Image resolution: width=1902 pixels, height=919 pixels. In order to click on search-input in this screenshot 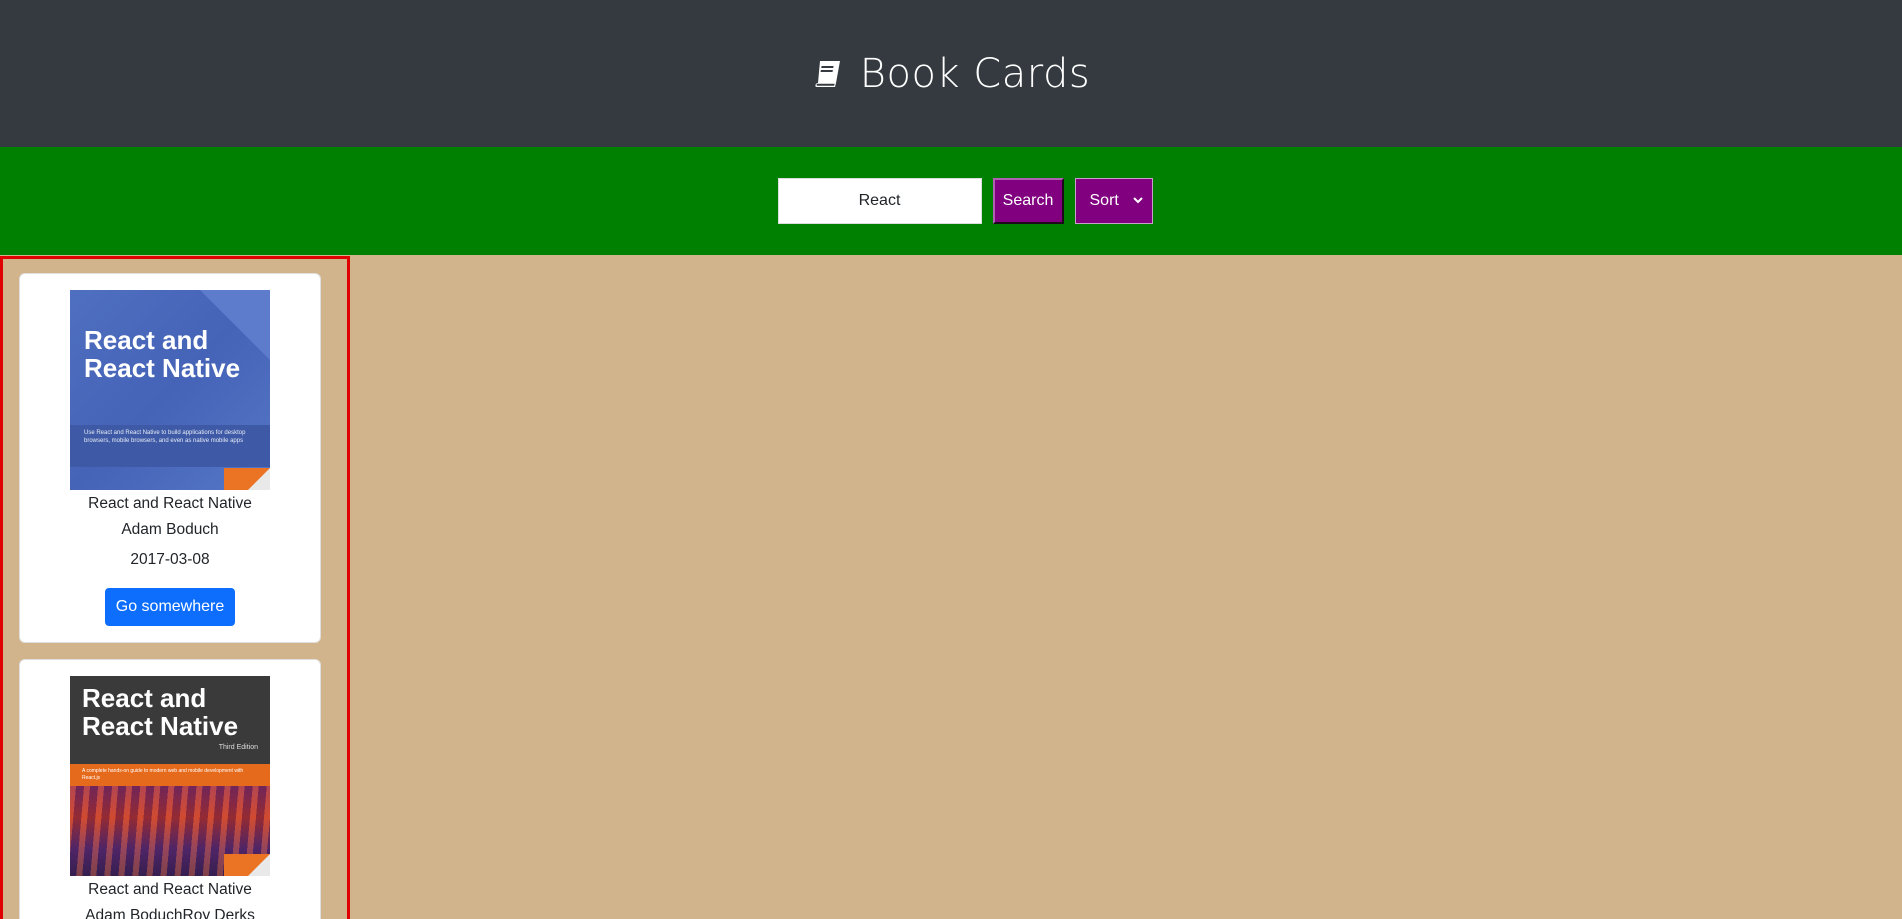, I will do `click(879, 201)`.